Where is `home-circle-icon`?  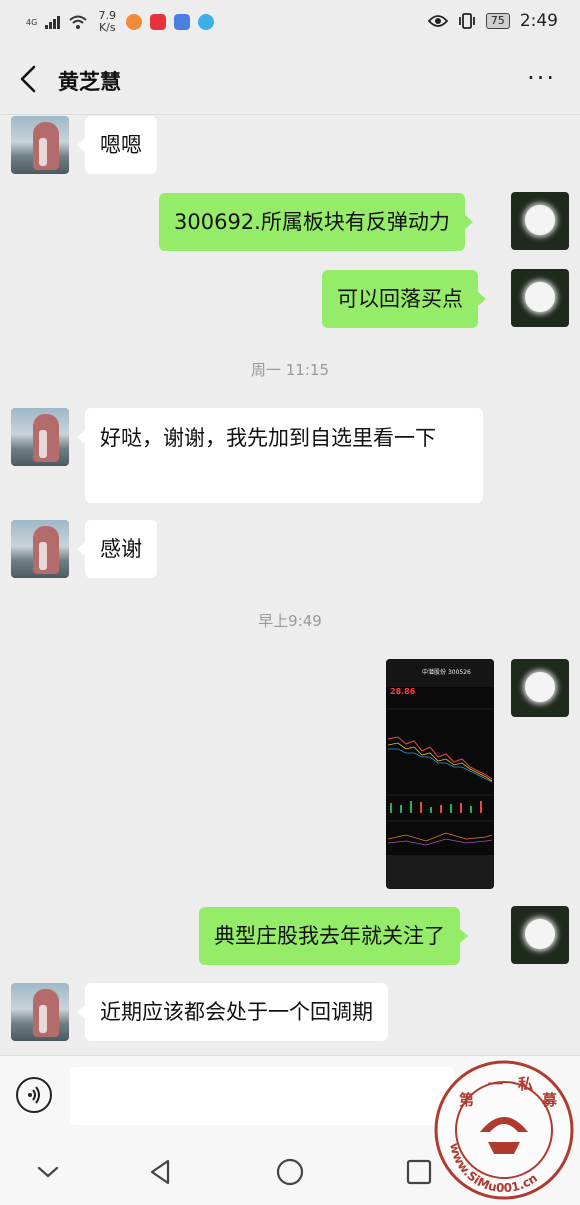 home-circle-icon is located at coordinates (290, 1172).